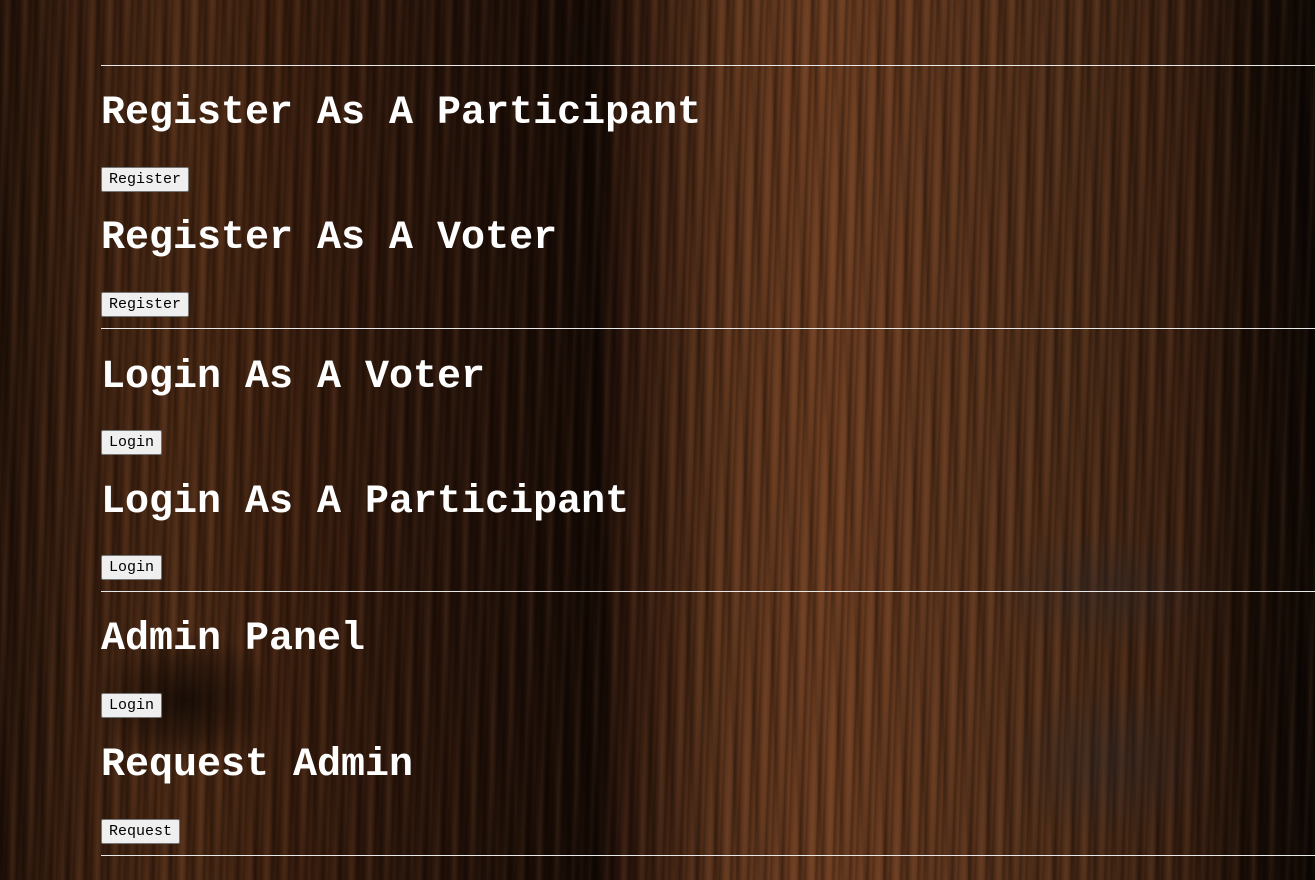 The image size is (1315, 880). I want to click on login-voter-heading: Login As A Voter, so click(293, 377).